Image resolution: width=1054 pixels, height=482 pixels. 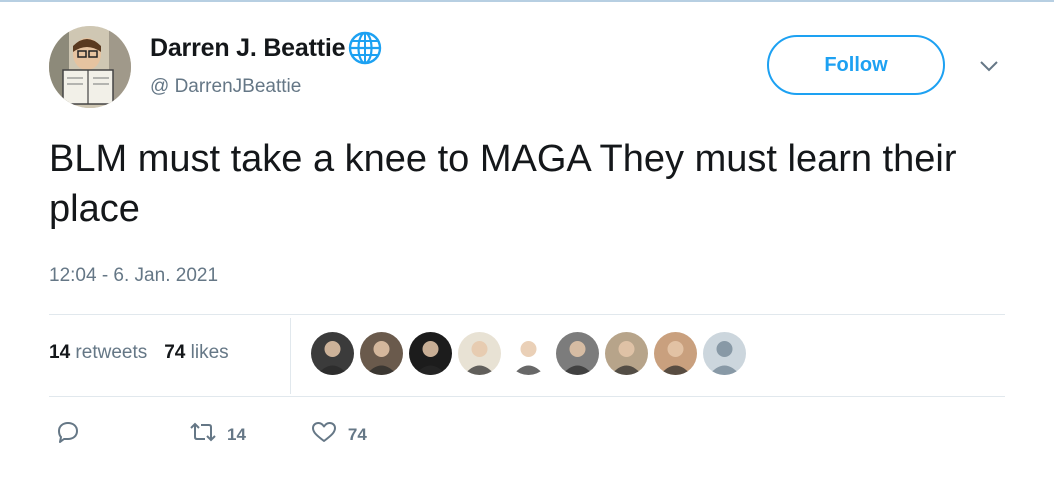 What do you see at coordinates (90, 67) in the screenshot?
I see `author-avatar` at bounding box center [90, 67].